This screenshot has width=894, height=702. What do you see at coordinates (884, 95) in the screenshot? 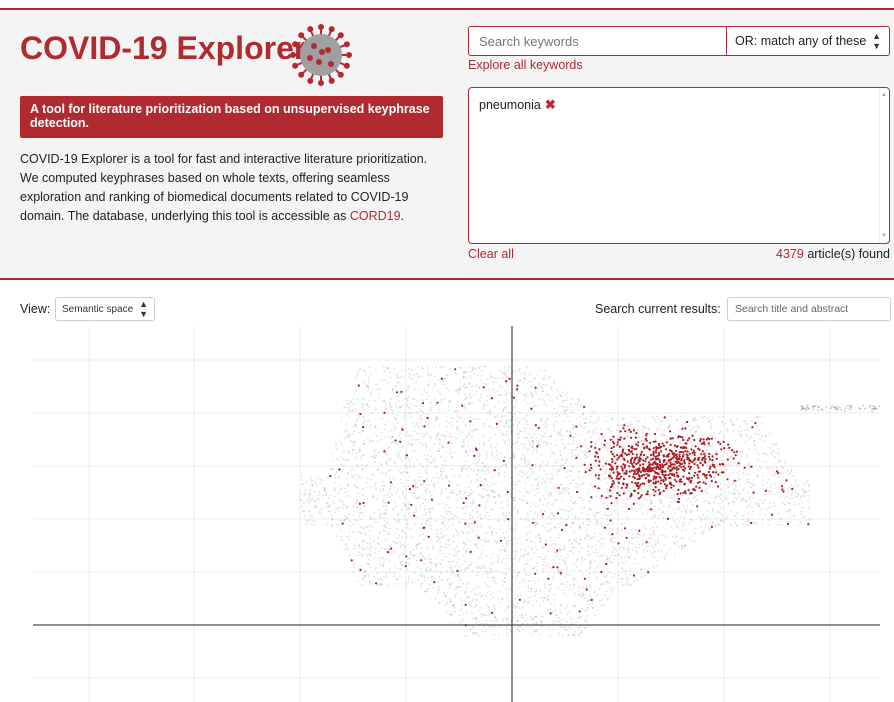
I see `scroll-up-icon: ▲` at bounding box center [884, 95].